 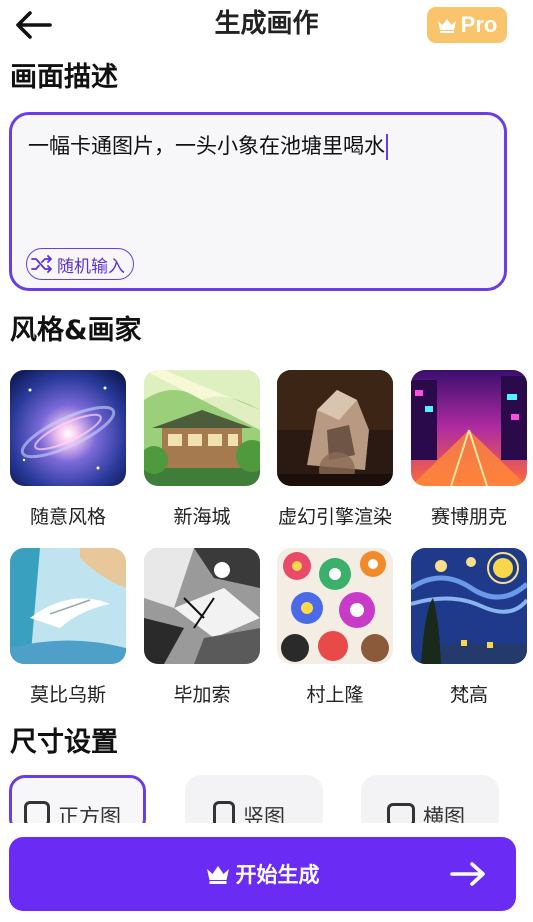 What do you see at coordinates (76, 330) in the screenshot?
I see `styles-section-title: 风格&画家` at bounding box center [76, 330].